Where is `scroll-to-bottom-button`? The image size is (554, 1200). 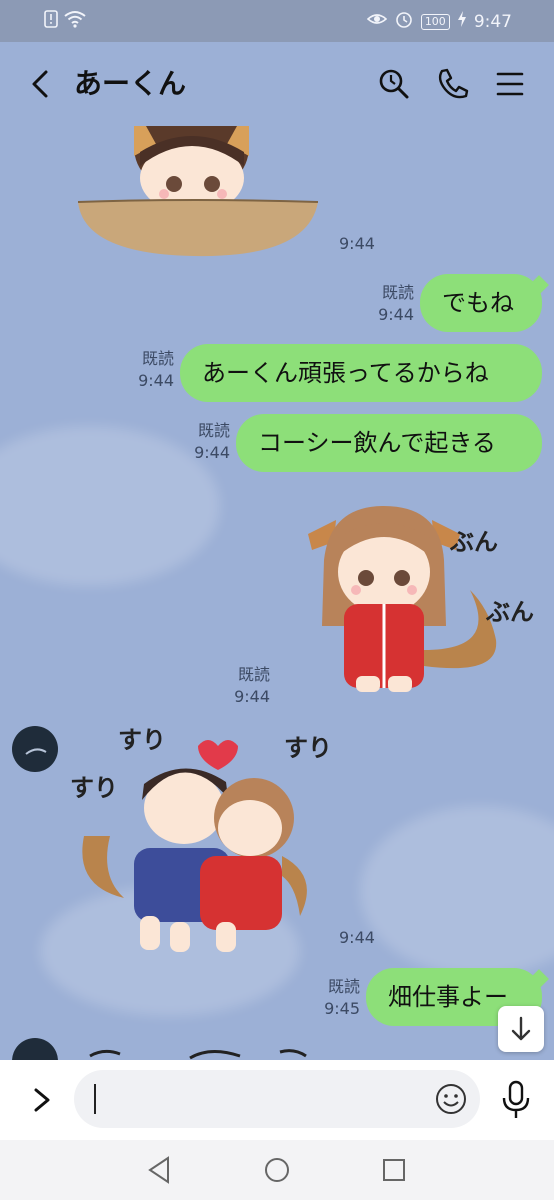 scroll-to-bottom-button is located at coordinates (521, 1029).